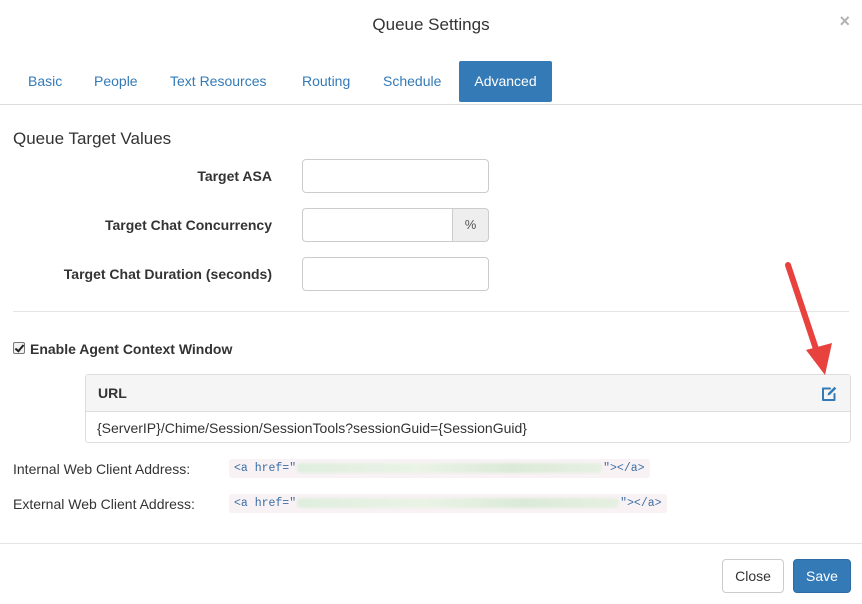  I want to click on tab-advanced: Advanced, so click(505, 81).